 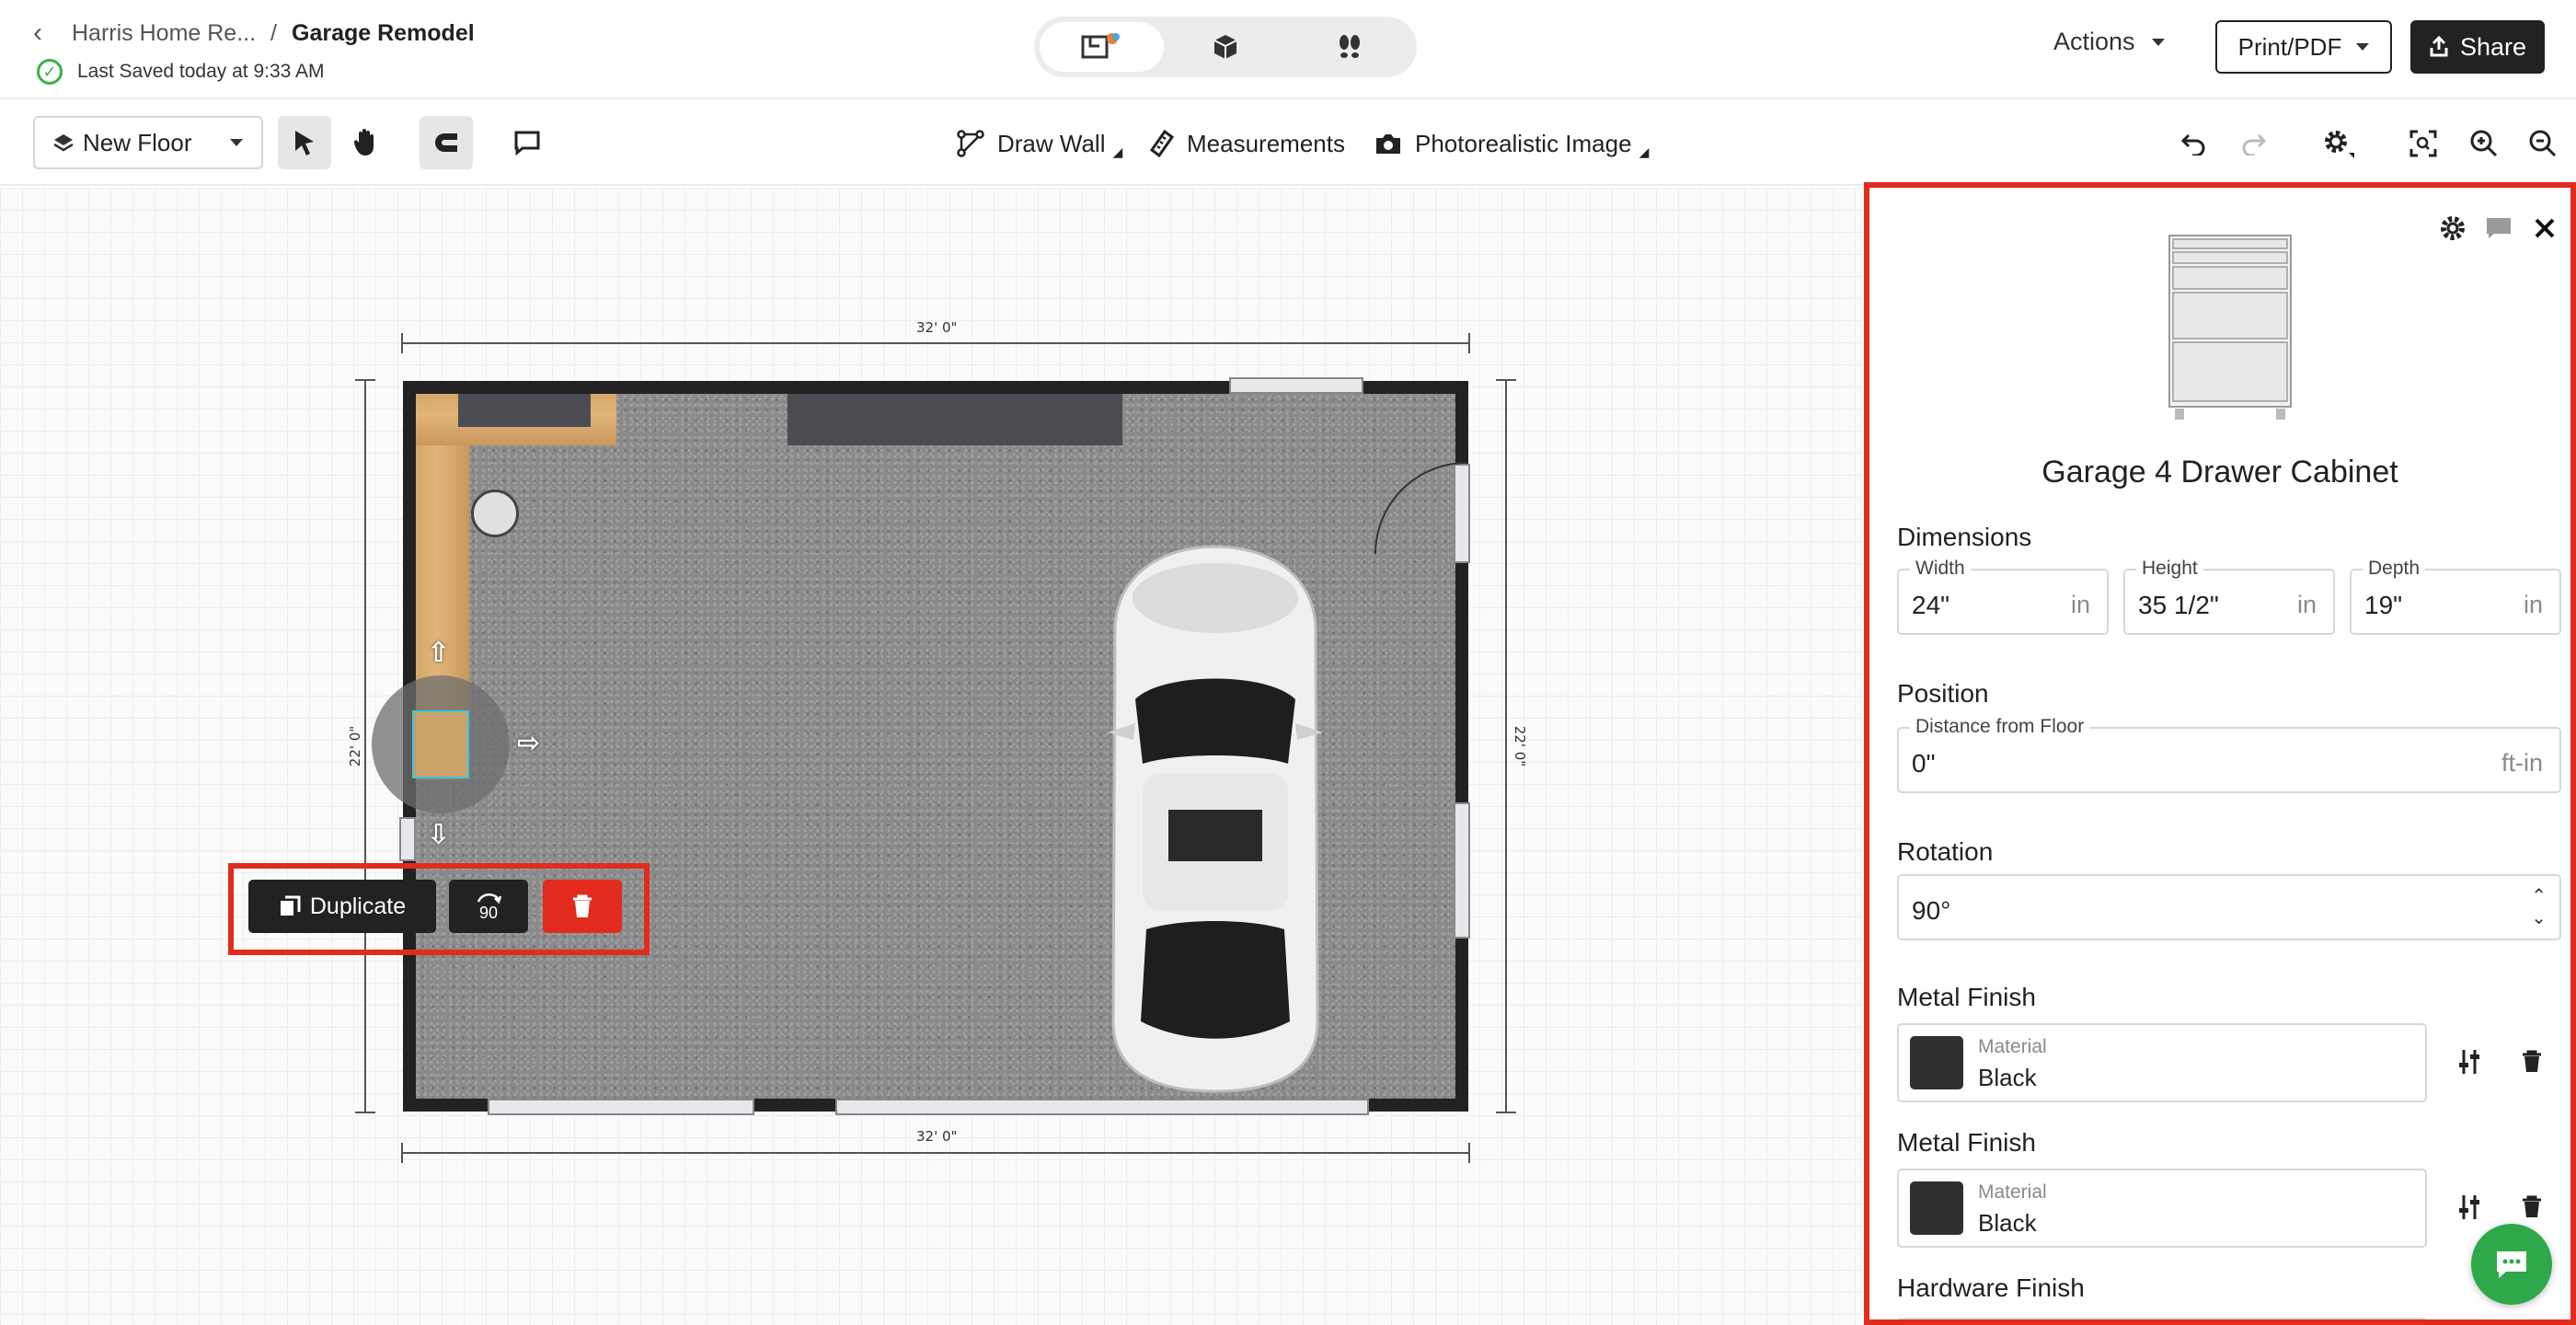 What do you see at coordinates (2193, 143) in the screenshot?
I see `undo-button` at bounding box center [2193, 143].